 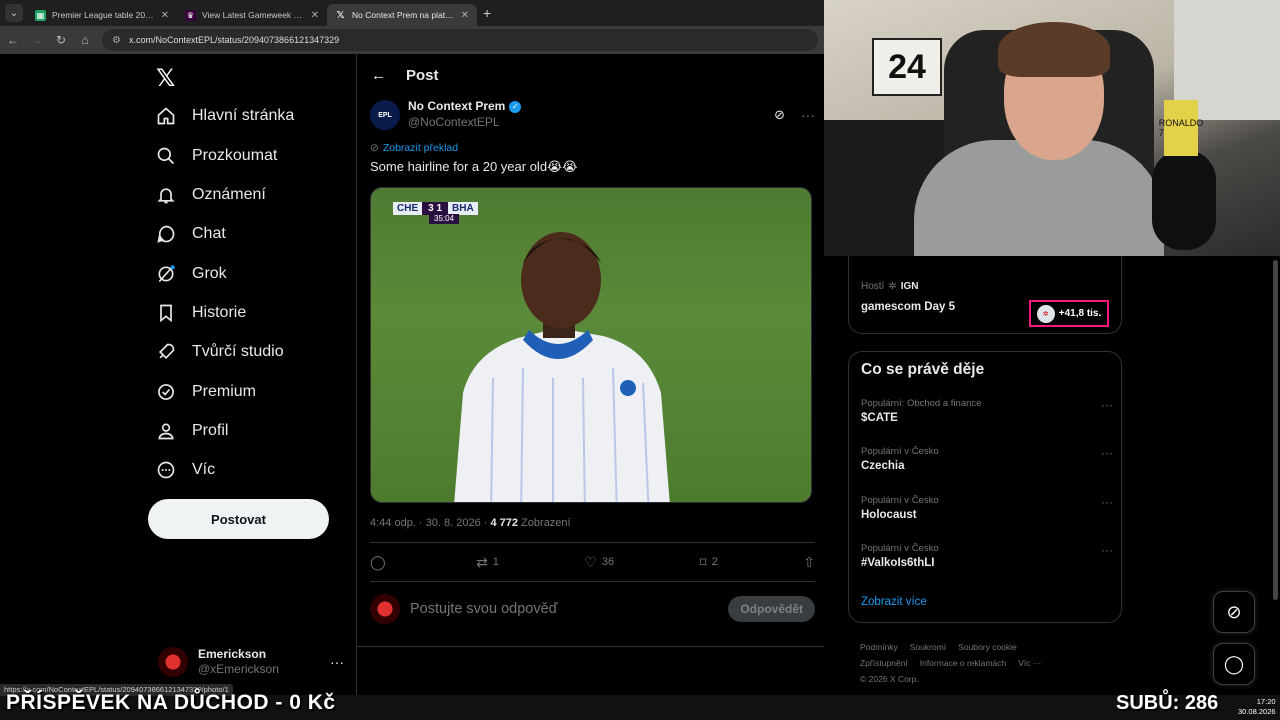 What do you see at coordinates (482, 561) in the screenshot?
I see `repost-icon: ⇄` at bounding box center [482, 561].